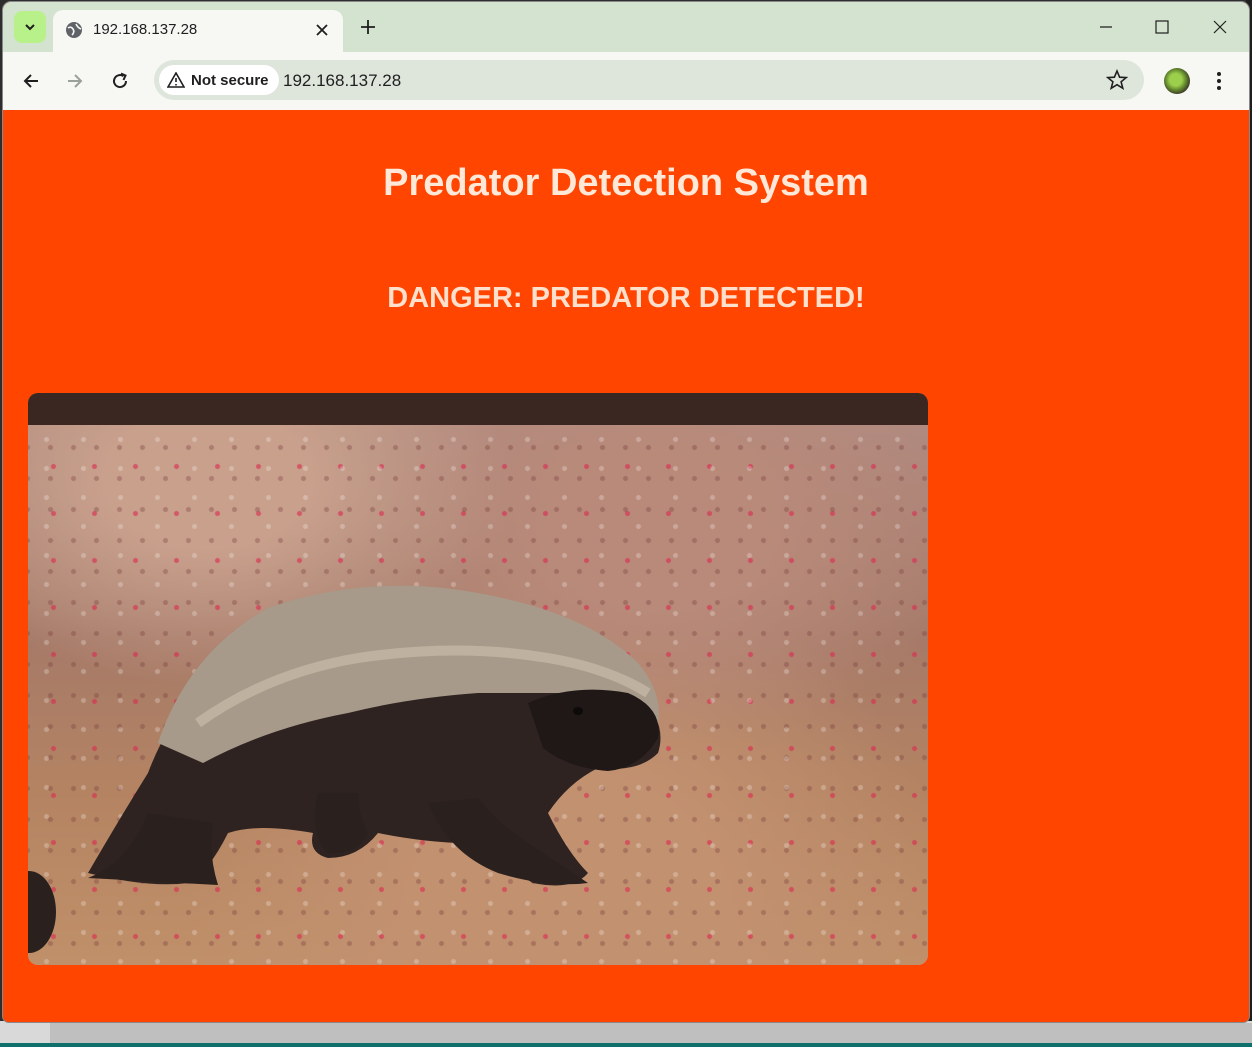  I want to click on browser-menu-button, so click(1219, 81).